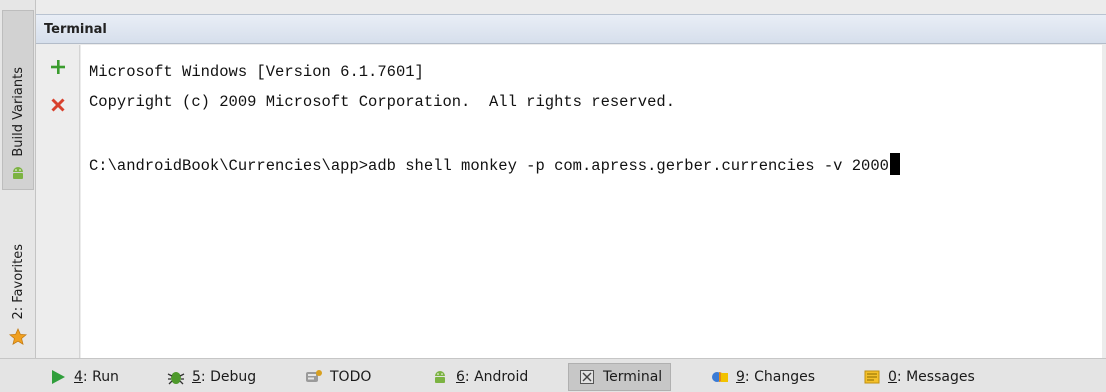 The width and height of the screenshot is (1106, 392). I want to click on tab-label: : Run, so click(100, 377).